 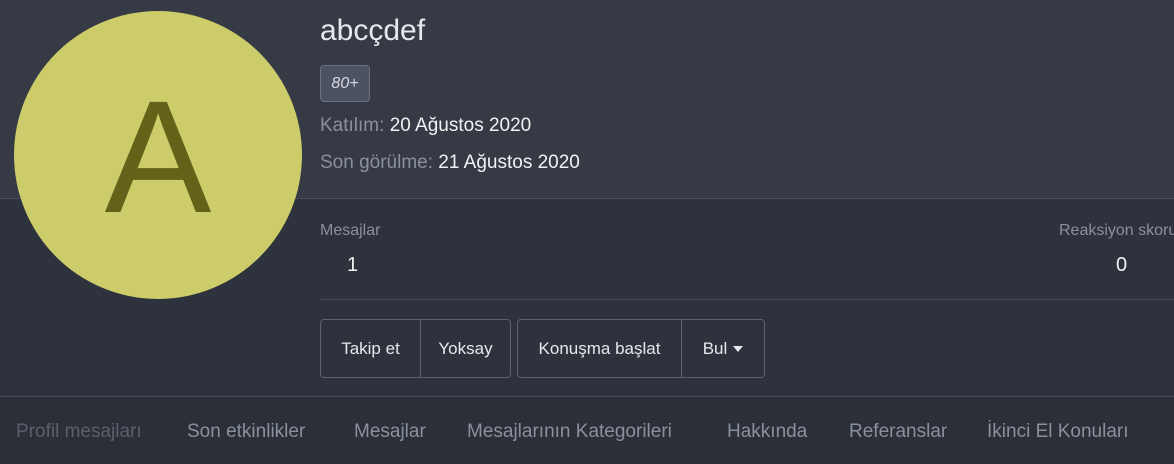 What do you see at coordinates (79, 432) in the screenshot?
I see `tab-profile-posts: Profil mesajları` at bounding box center [79, 432].